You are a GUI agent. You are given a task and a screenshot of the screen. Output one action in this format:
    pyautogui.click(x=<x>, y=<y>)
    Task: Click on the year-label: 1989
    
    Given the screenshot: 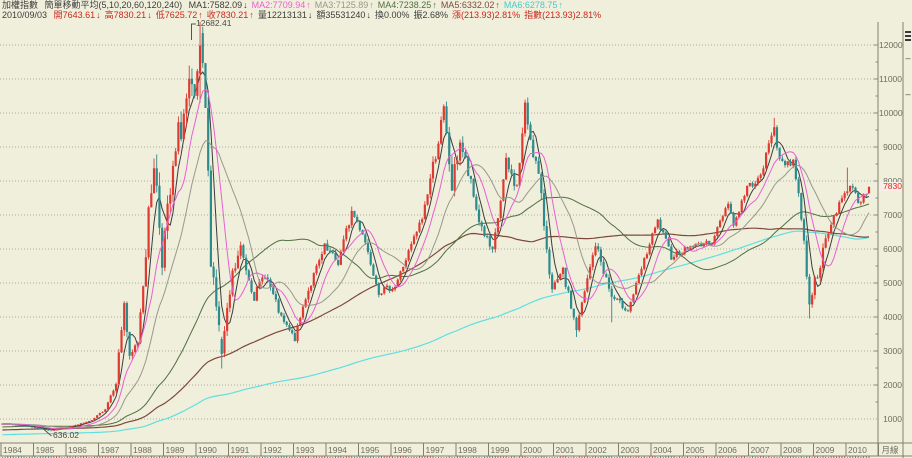 What is the action you would take?
    pyautogui.click(x=175, y=450)
    